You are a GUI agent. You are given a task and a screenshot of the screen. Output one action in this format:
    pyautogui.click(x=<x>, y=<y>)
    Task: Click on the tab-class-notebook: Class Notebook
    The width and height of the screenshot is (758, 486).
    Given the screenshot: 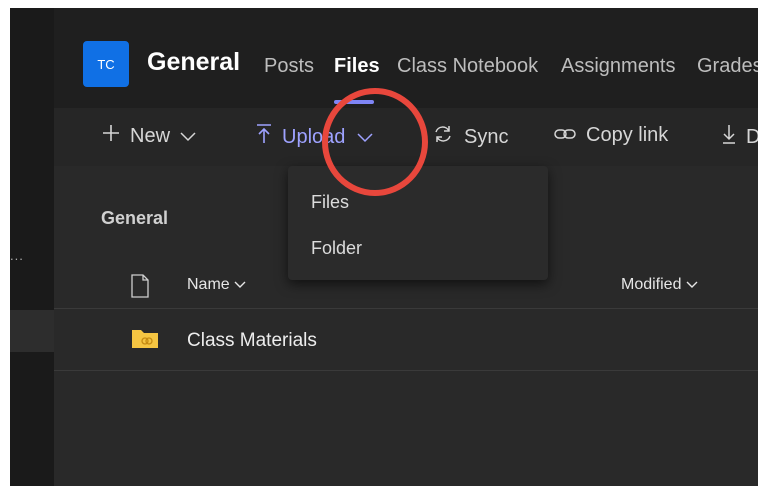 What is the action you would take?
    pyautogui.click(x=467, y=66)
    